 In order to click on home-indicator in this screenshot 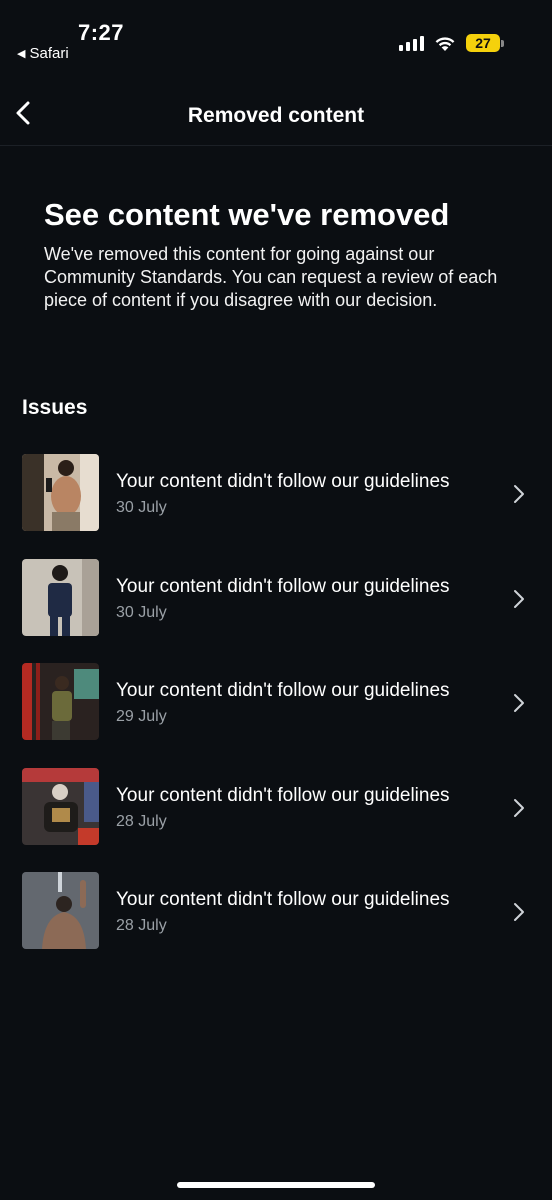, I will do `click(276, 1185)`.